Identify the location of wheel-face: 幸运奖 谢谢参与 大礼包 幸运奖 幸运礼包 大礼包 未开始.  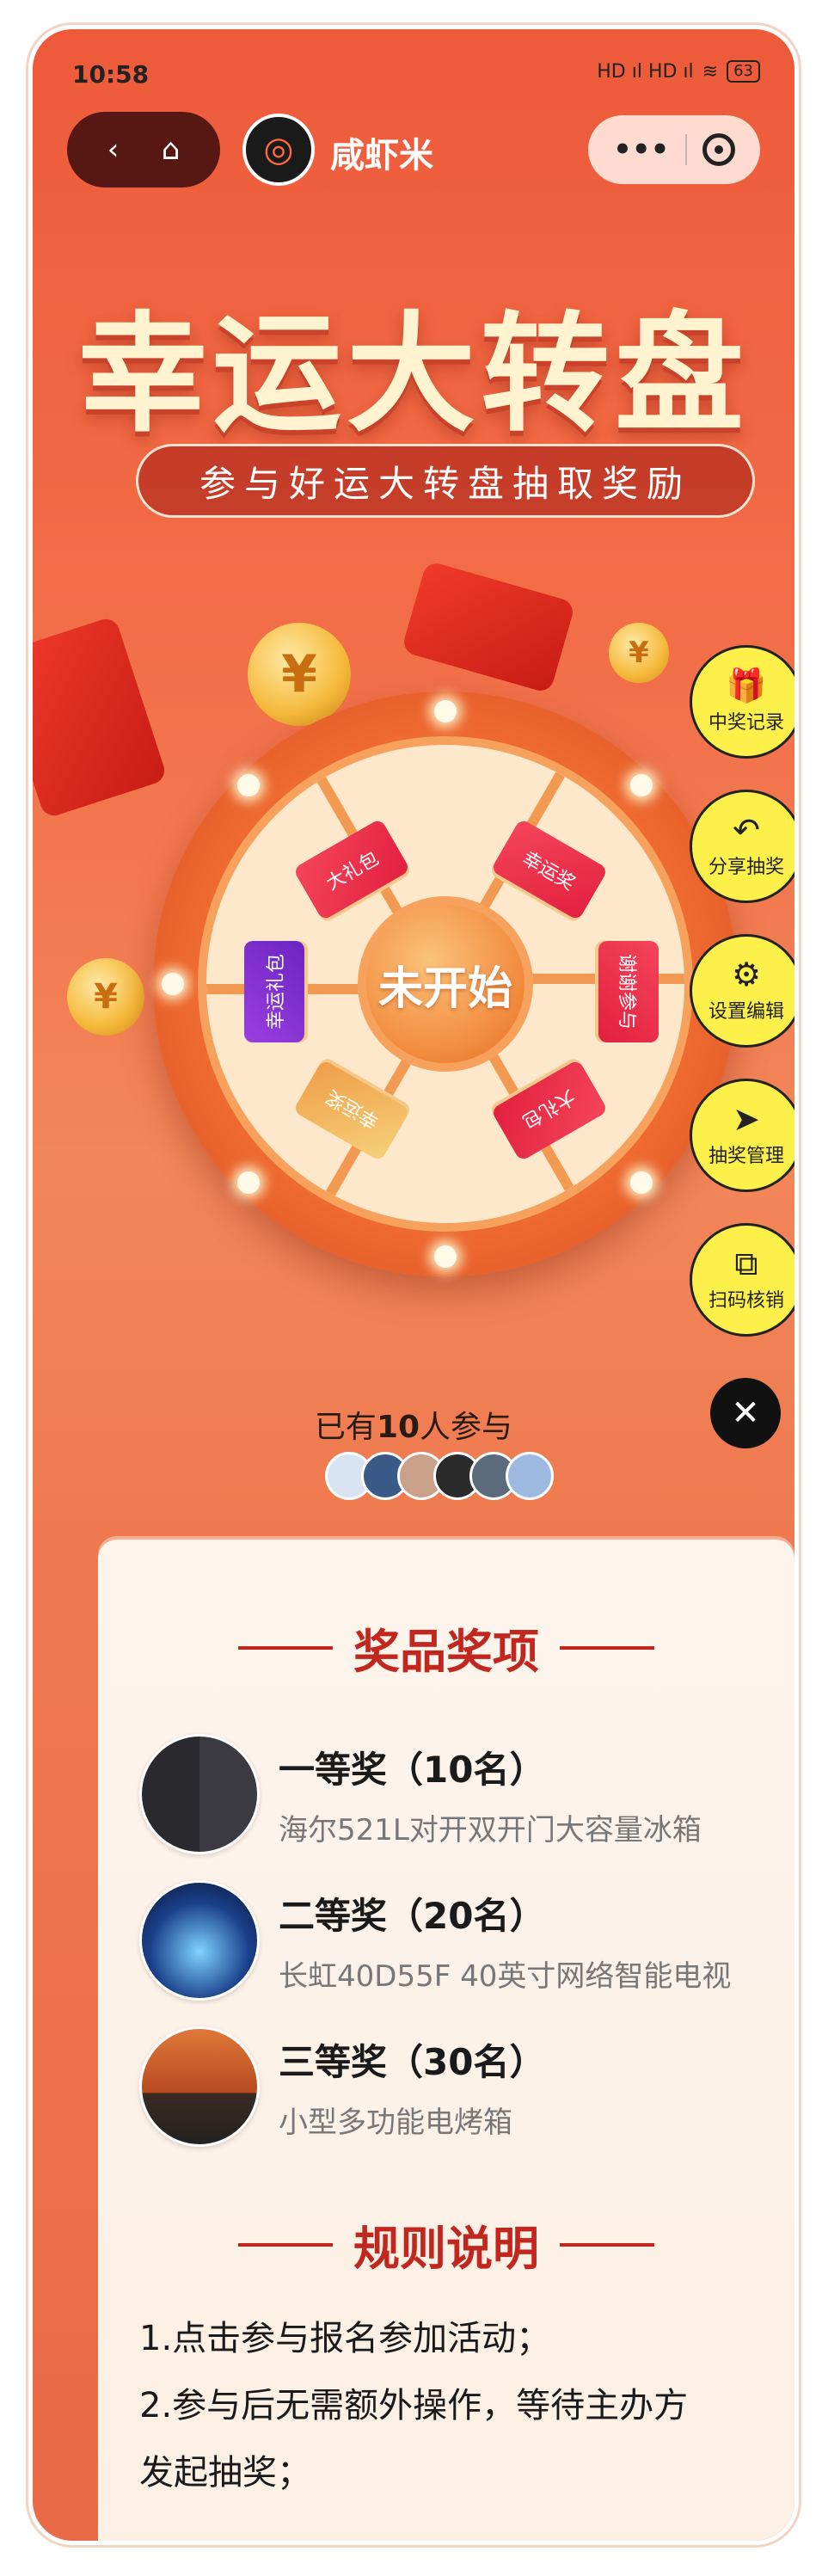
(445, 984).